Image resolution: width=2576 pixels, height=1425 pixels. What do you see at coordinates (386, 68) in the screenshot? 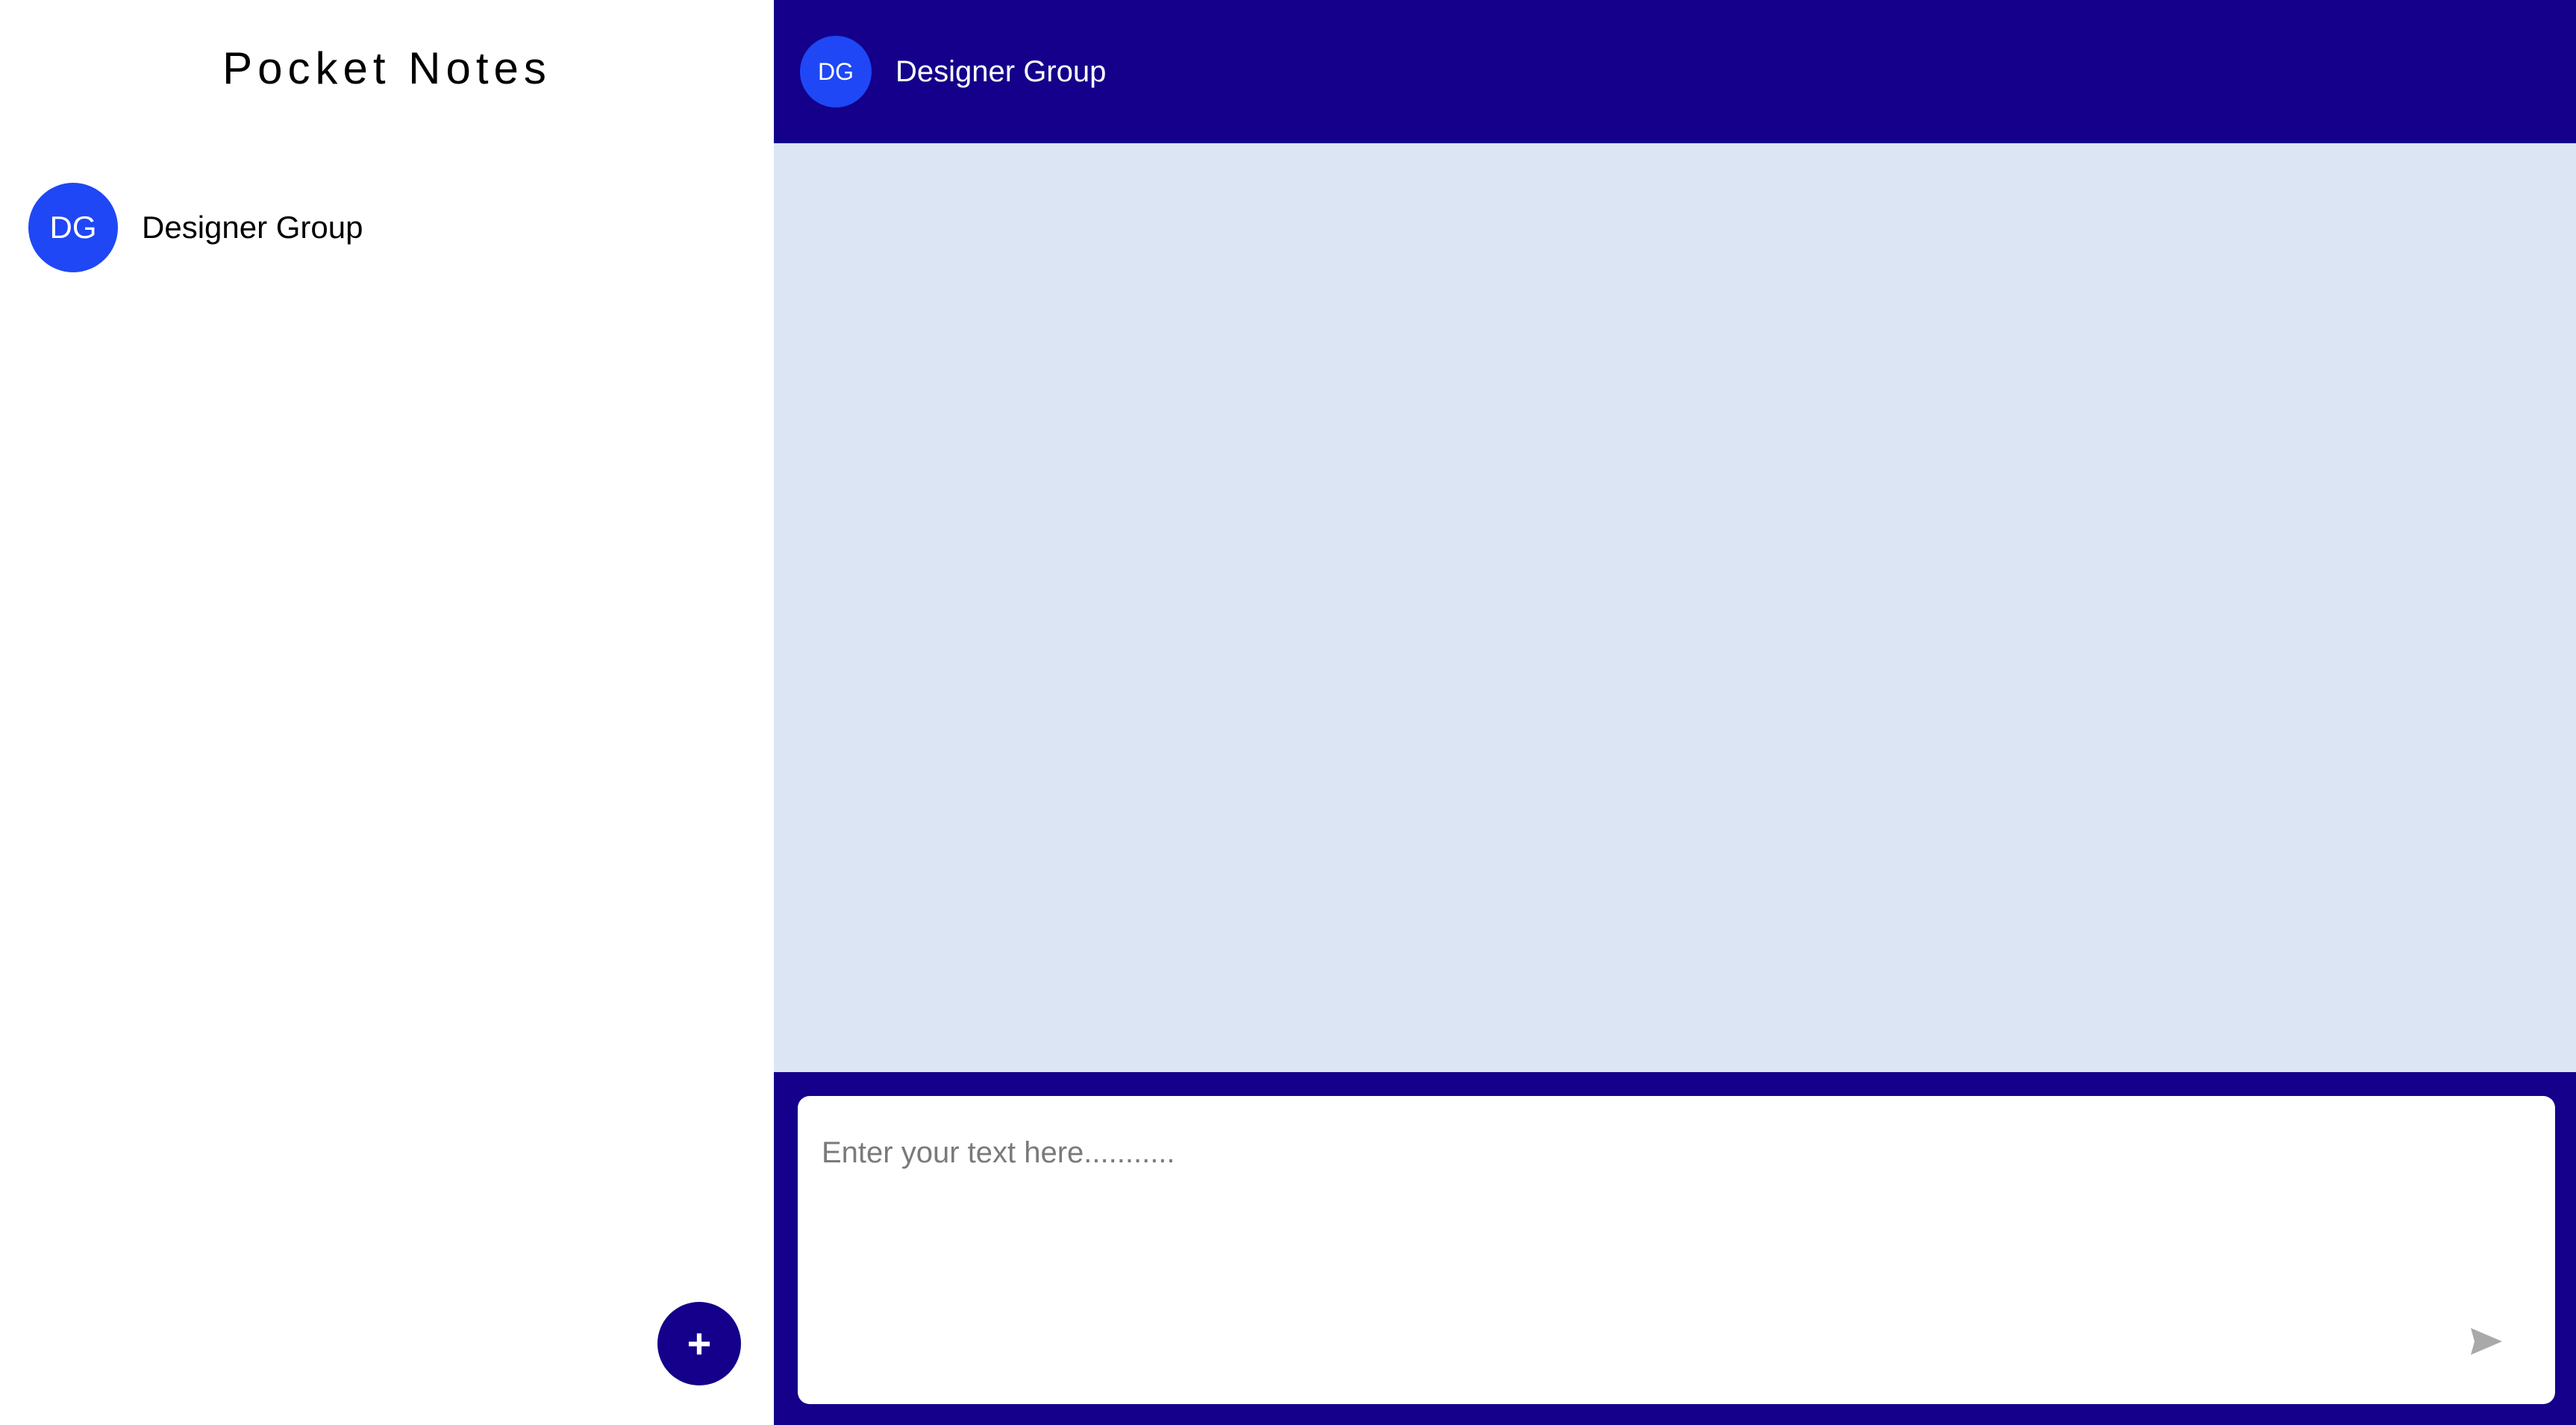
I see `app-title: Pocket Notes` at bounding box center [386, 68].